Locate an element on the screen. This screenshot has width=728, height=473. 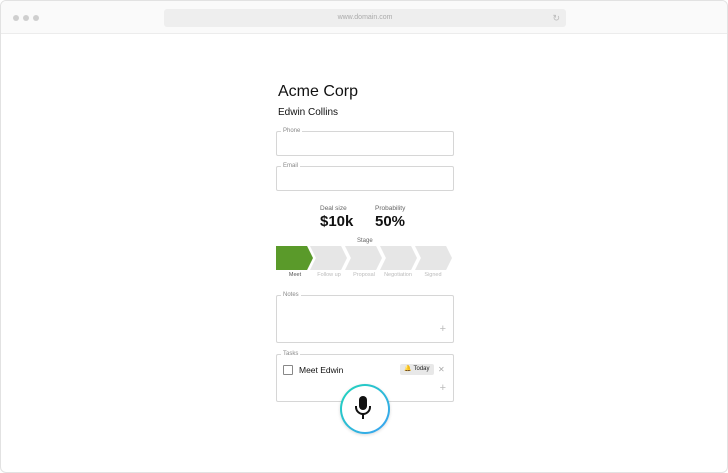
stage-step-label: Meet is located at coordinates (295, 275).